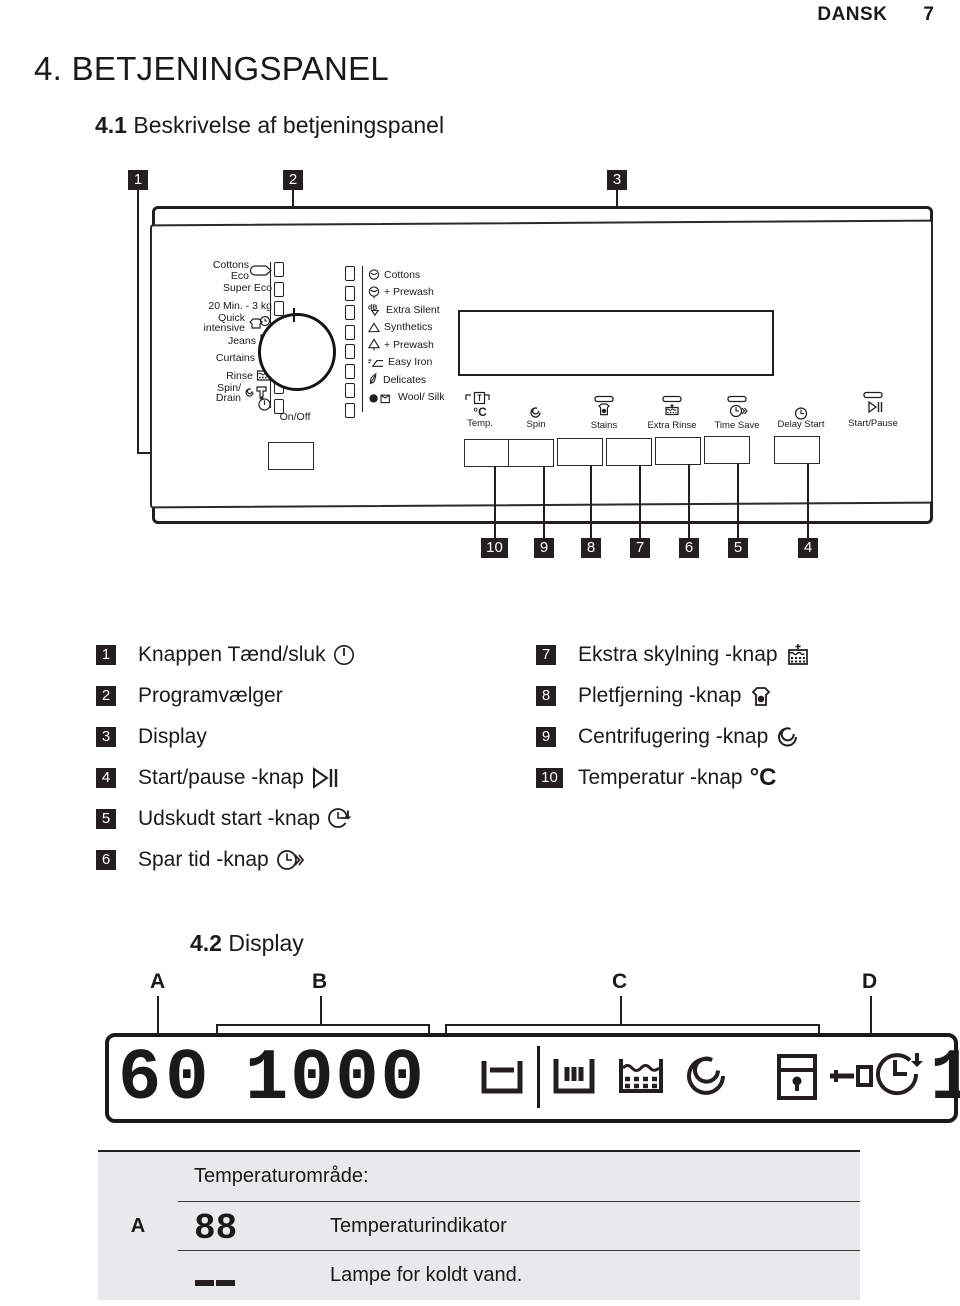 The width and height of the screenshot is (960, 1306). What do you see at coordinates (620, 981) in the screenshot?
I see `display-marker-c: C` at bounding box center [620, 981].